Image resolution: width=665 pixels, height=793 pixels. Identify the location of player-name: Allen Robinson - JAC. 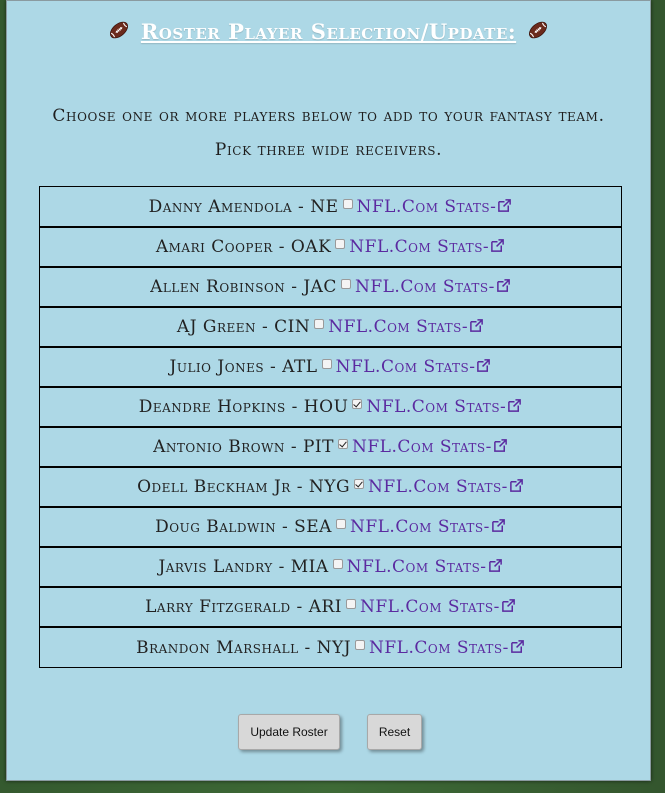
(243, 287).